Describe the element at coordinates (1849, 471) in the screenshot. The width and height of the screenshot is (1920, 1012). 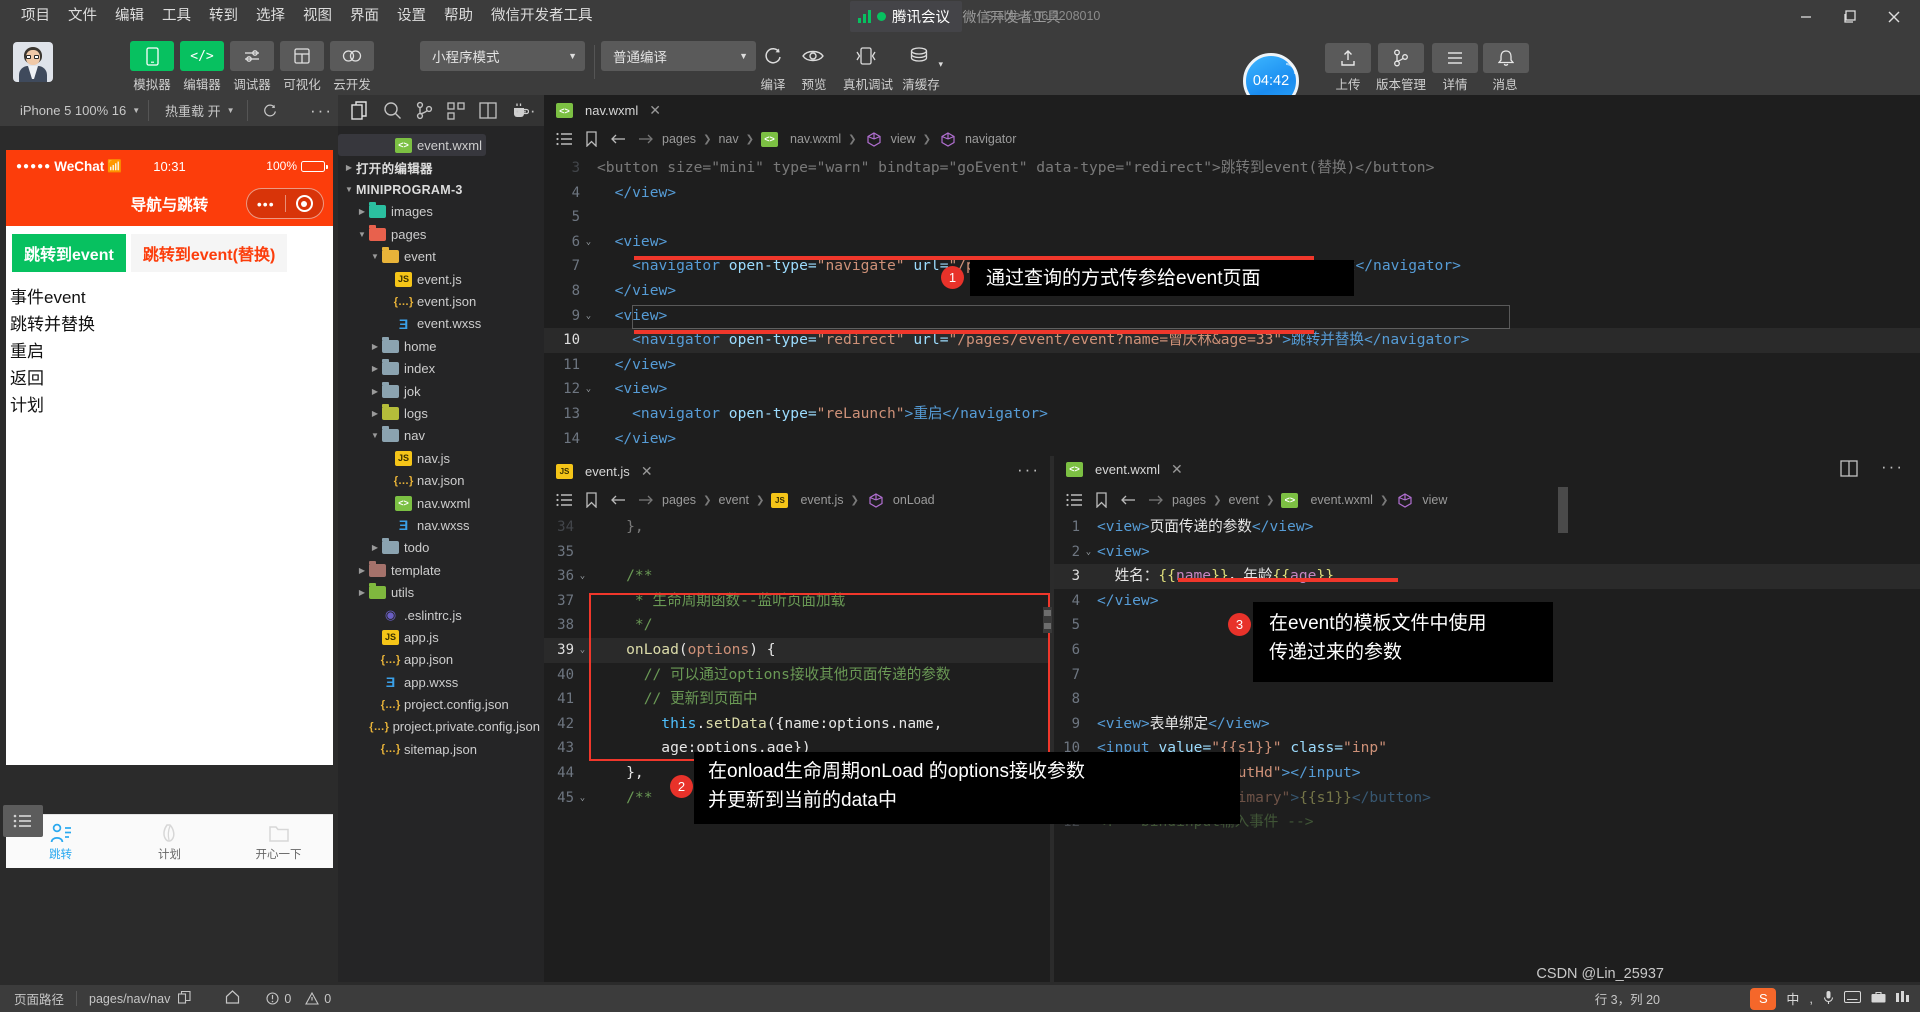
I see `split-editor-button` at that location.